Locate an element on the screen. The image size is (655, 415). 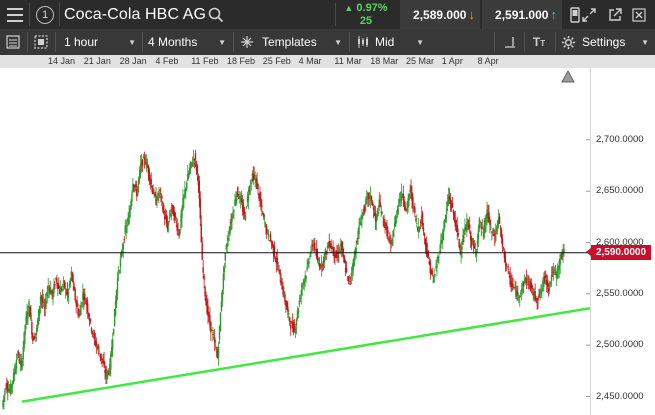
scroll-to-latest-button is located at coordinates (568, 76).